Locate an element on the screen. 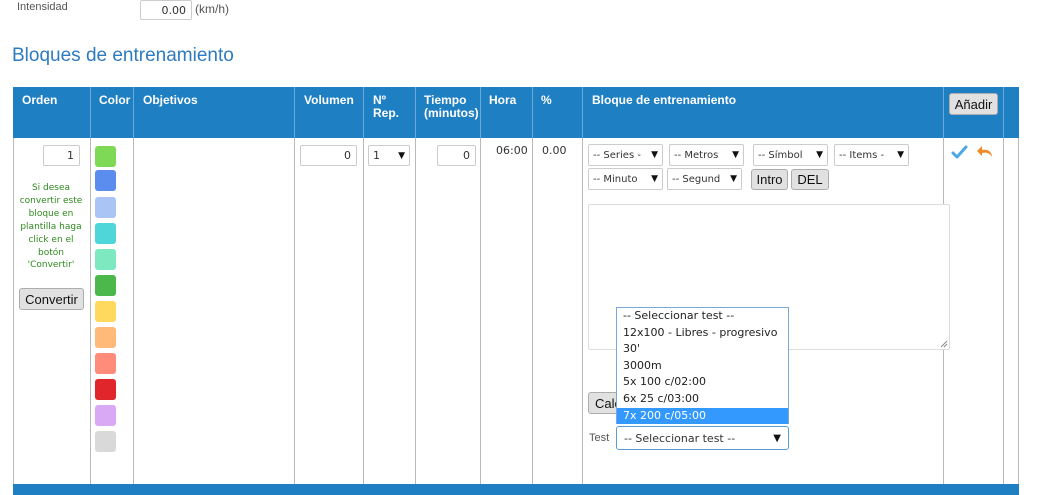  add-button: Añadir is located at coordinates (973, 104).